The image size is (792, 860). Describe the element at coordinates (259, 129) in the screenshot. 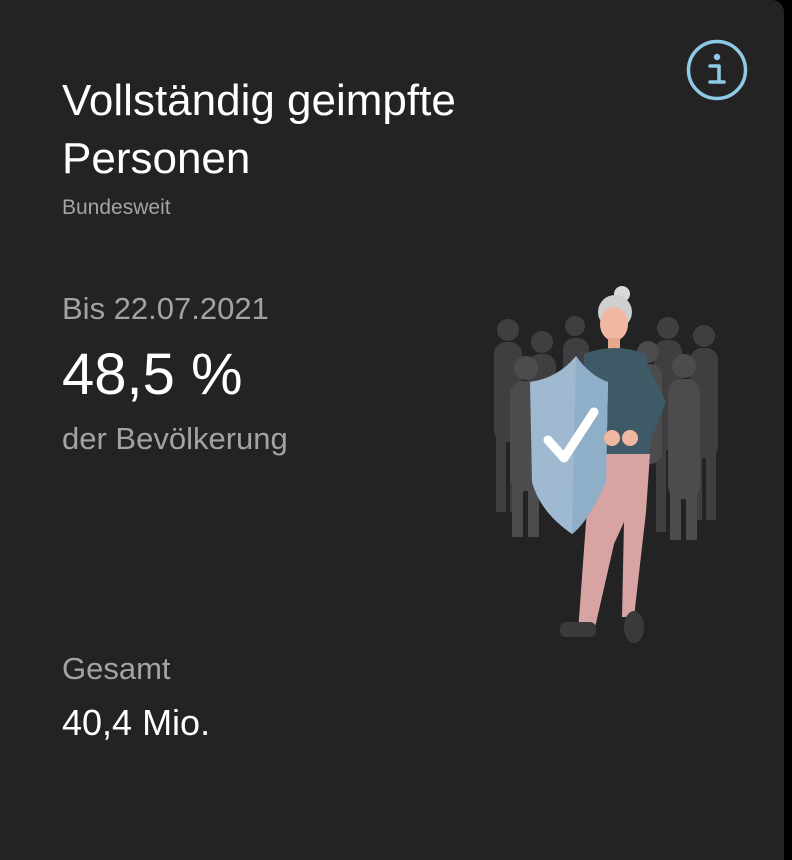

I see `card-title: Vollständig geimpfte Personen` at that location.